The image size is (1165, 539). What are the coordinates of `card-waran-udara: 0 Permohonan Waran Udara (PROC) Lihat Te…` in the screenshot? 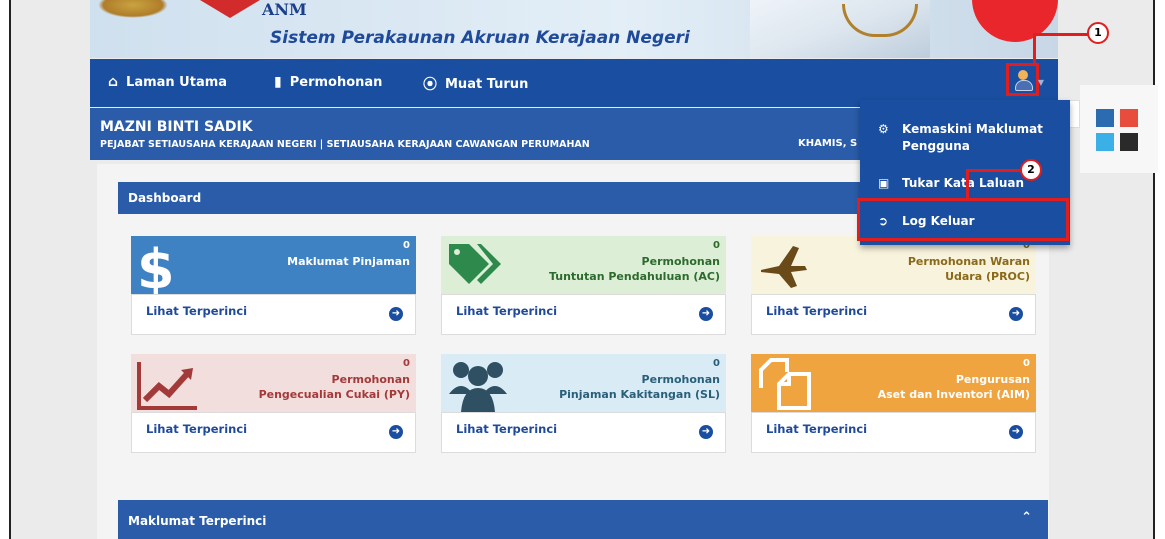 It's located at (893, 285).